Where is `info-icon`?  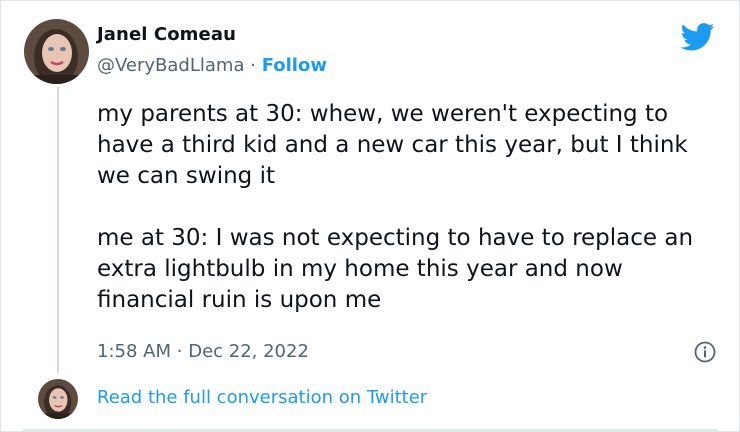
info-icon is located at coordinates (705, 352).